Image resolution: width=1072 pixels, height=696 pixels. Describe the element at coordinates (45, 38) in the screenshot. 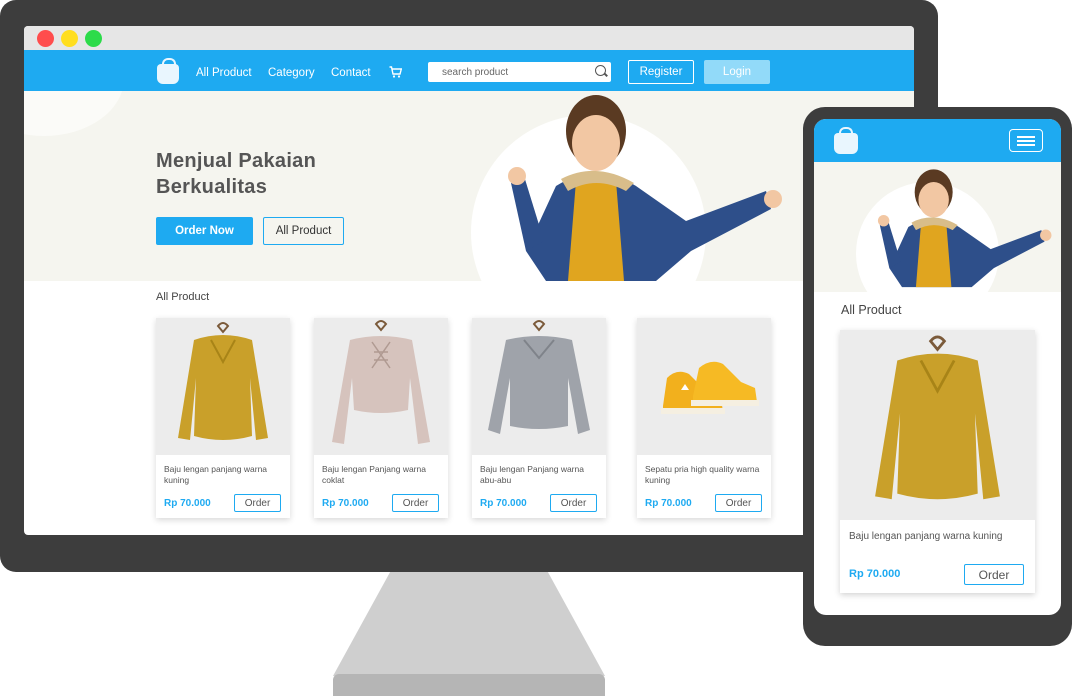

I see `close-window-icon` at that location.